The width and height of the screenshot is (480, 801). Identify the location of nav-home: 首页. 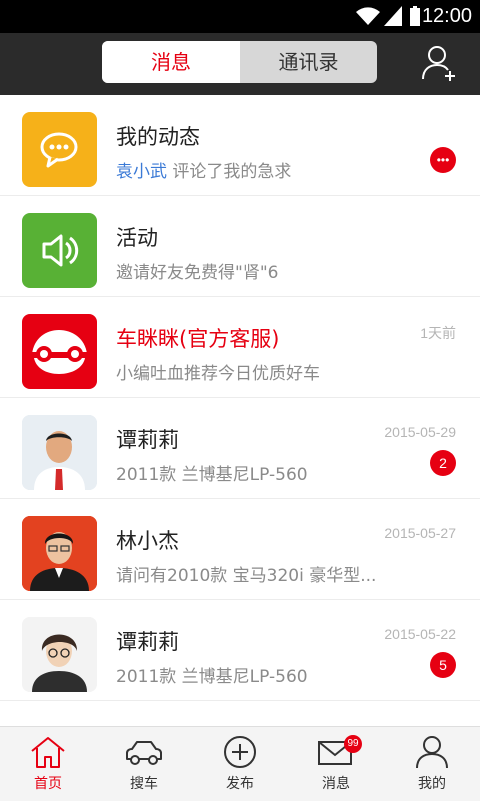
(48, 764).